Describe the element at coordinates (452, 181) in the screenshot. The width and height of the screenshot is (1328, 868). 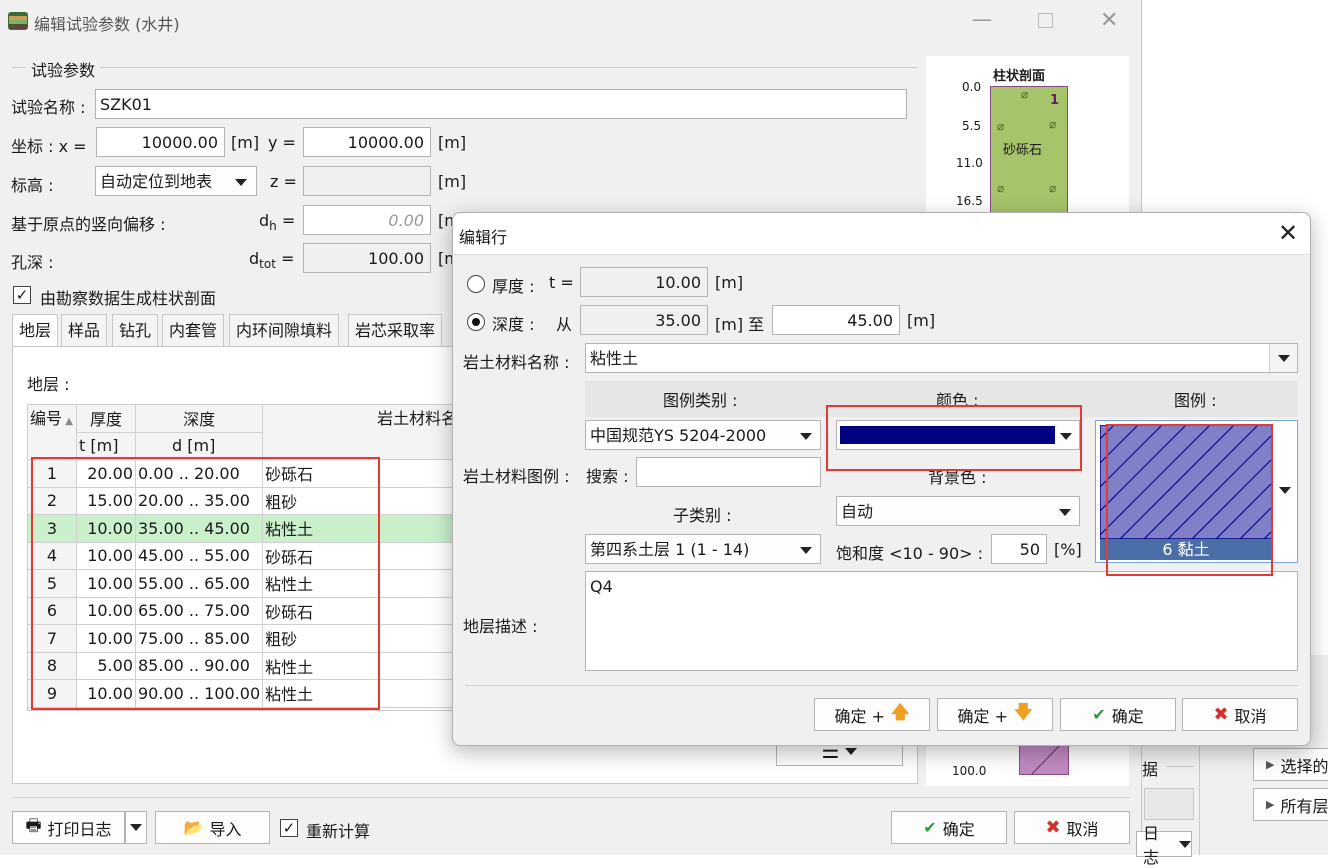
I see `z-unit: [m]` at that location.